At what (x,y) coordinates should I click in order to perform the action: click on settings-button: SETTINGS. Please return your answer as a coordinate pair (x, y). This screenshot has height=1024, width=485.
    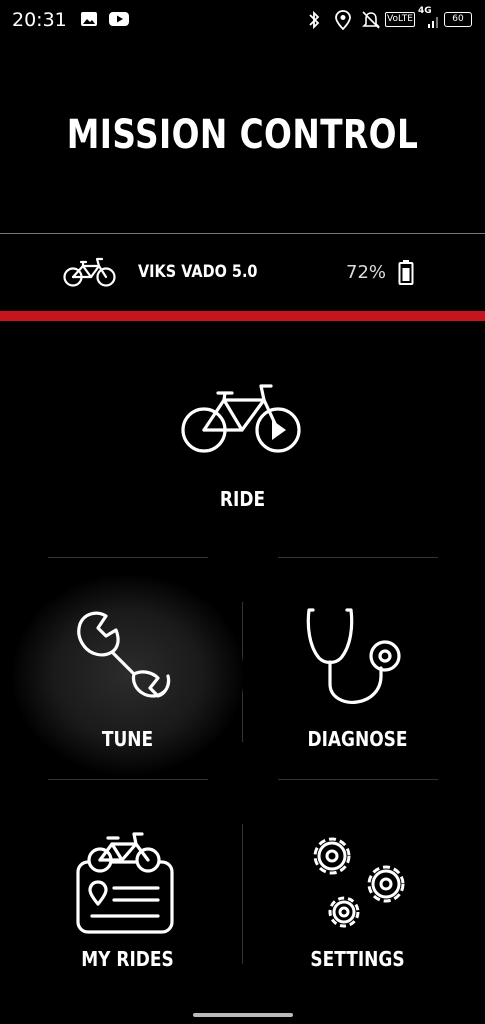
    Looking at the image, I should click on (357, 902).